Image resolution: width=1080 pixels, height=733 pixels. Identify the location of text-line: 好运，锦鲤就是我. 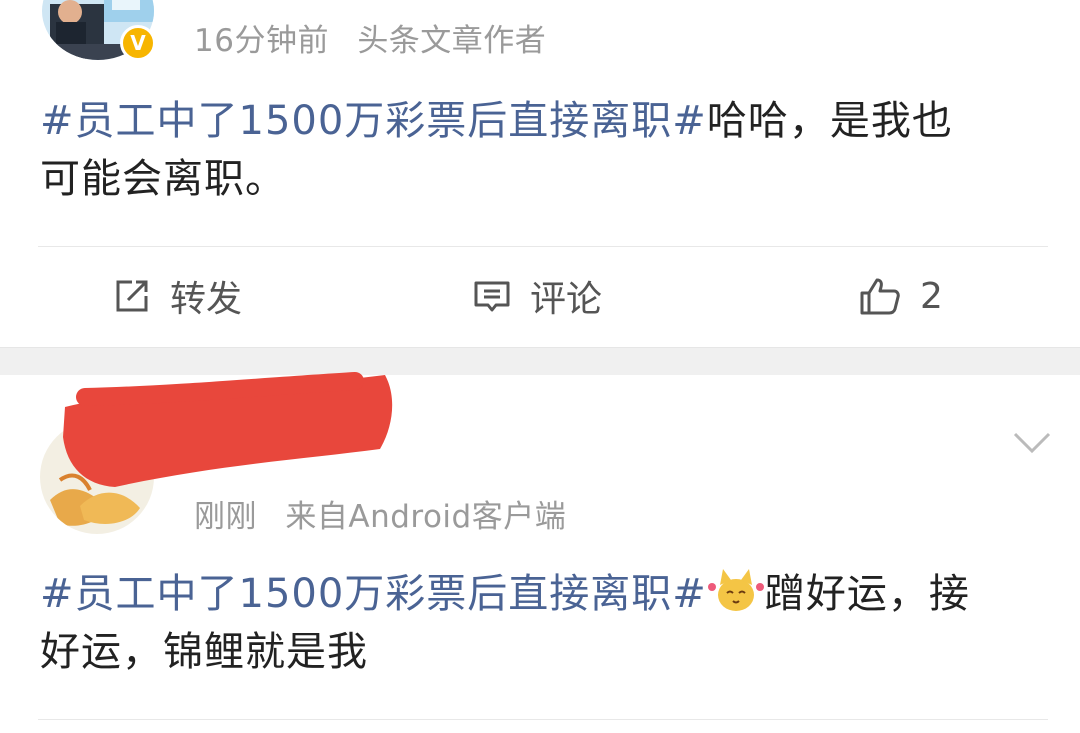
(204, 652).